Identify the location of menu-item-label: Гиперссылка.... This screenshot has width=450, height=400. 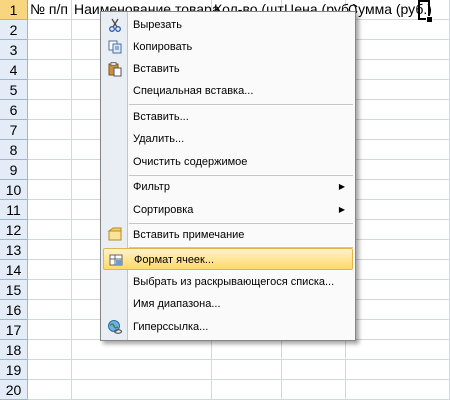
(171, 327).